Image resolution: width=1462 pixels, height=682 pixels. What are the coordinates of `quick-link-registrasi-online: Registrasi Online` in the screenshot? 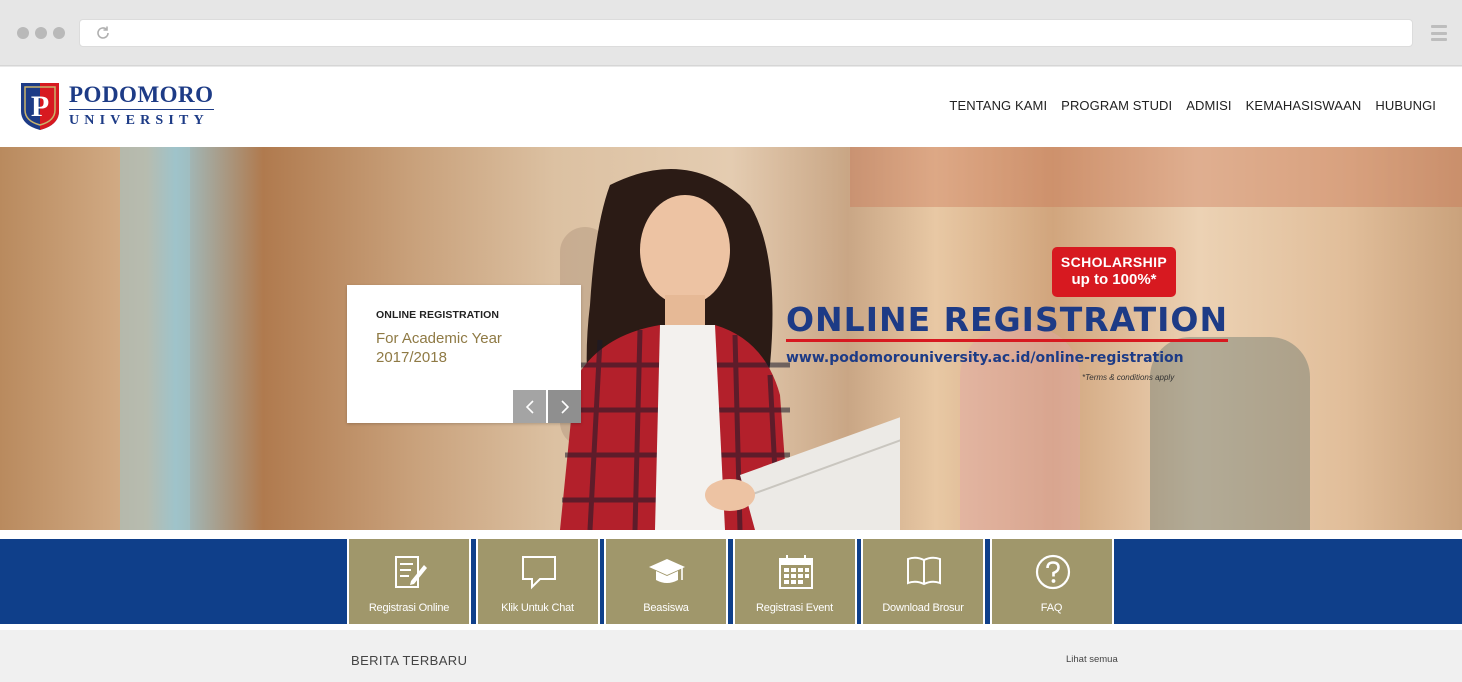 It's located at (409, 581).